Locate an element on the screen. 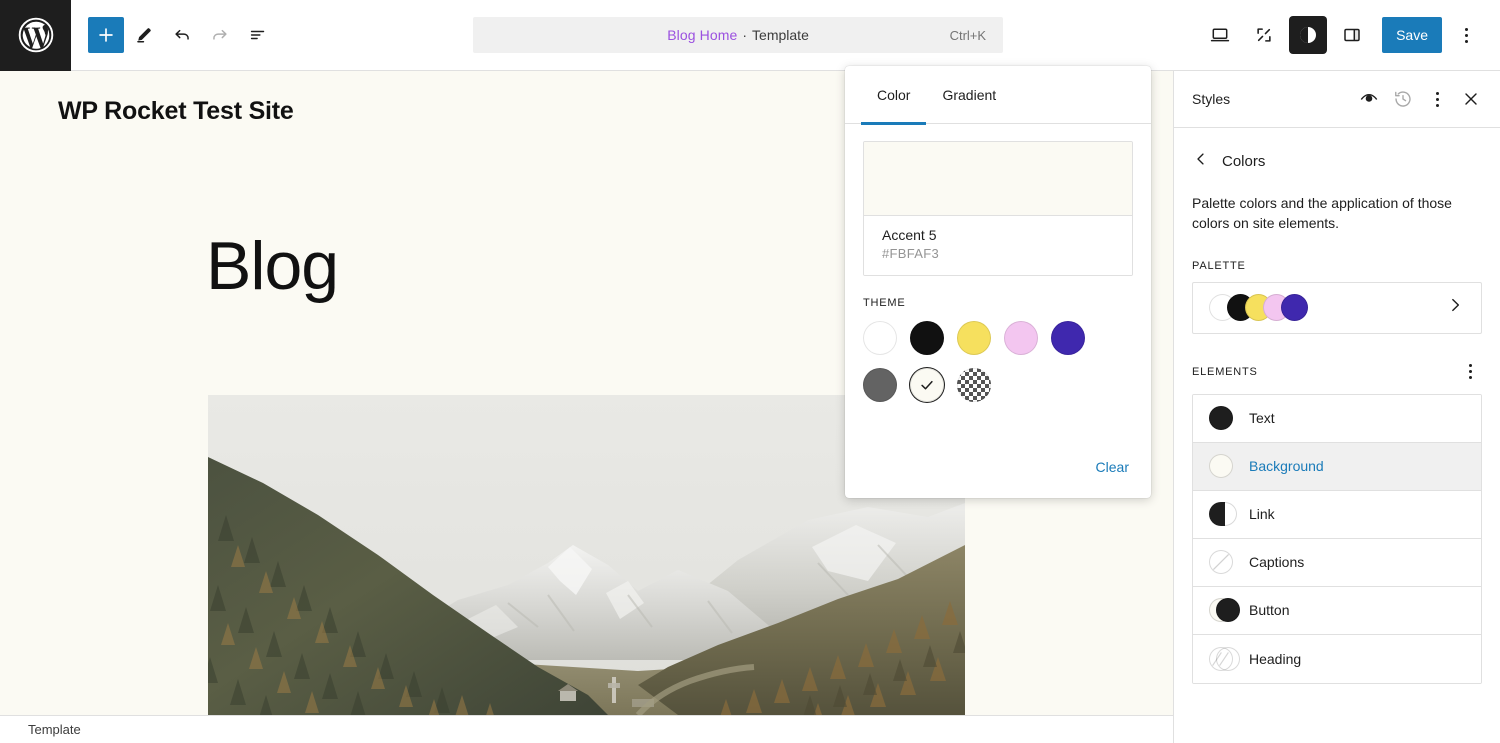  swatch-purple is located at coordinates (1068, 338).